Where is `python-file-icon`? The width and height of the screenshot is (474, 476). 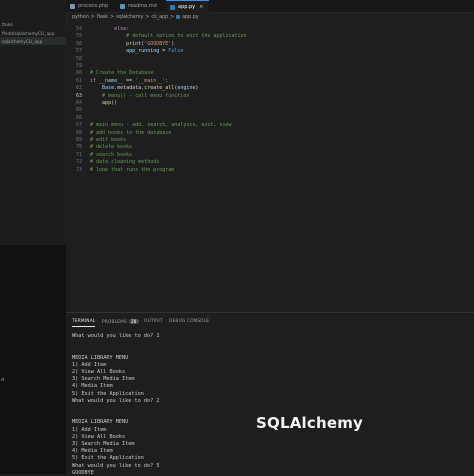 python-file-icon is located at coordinates (178, 17).